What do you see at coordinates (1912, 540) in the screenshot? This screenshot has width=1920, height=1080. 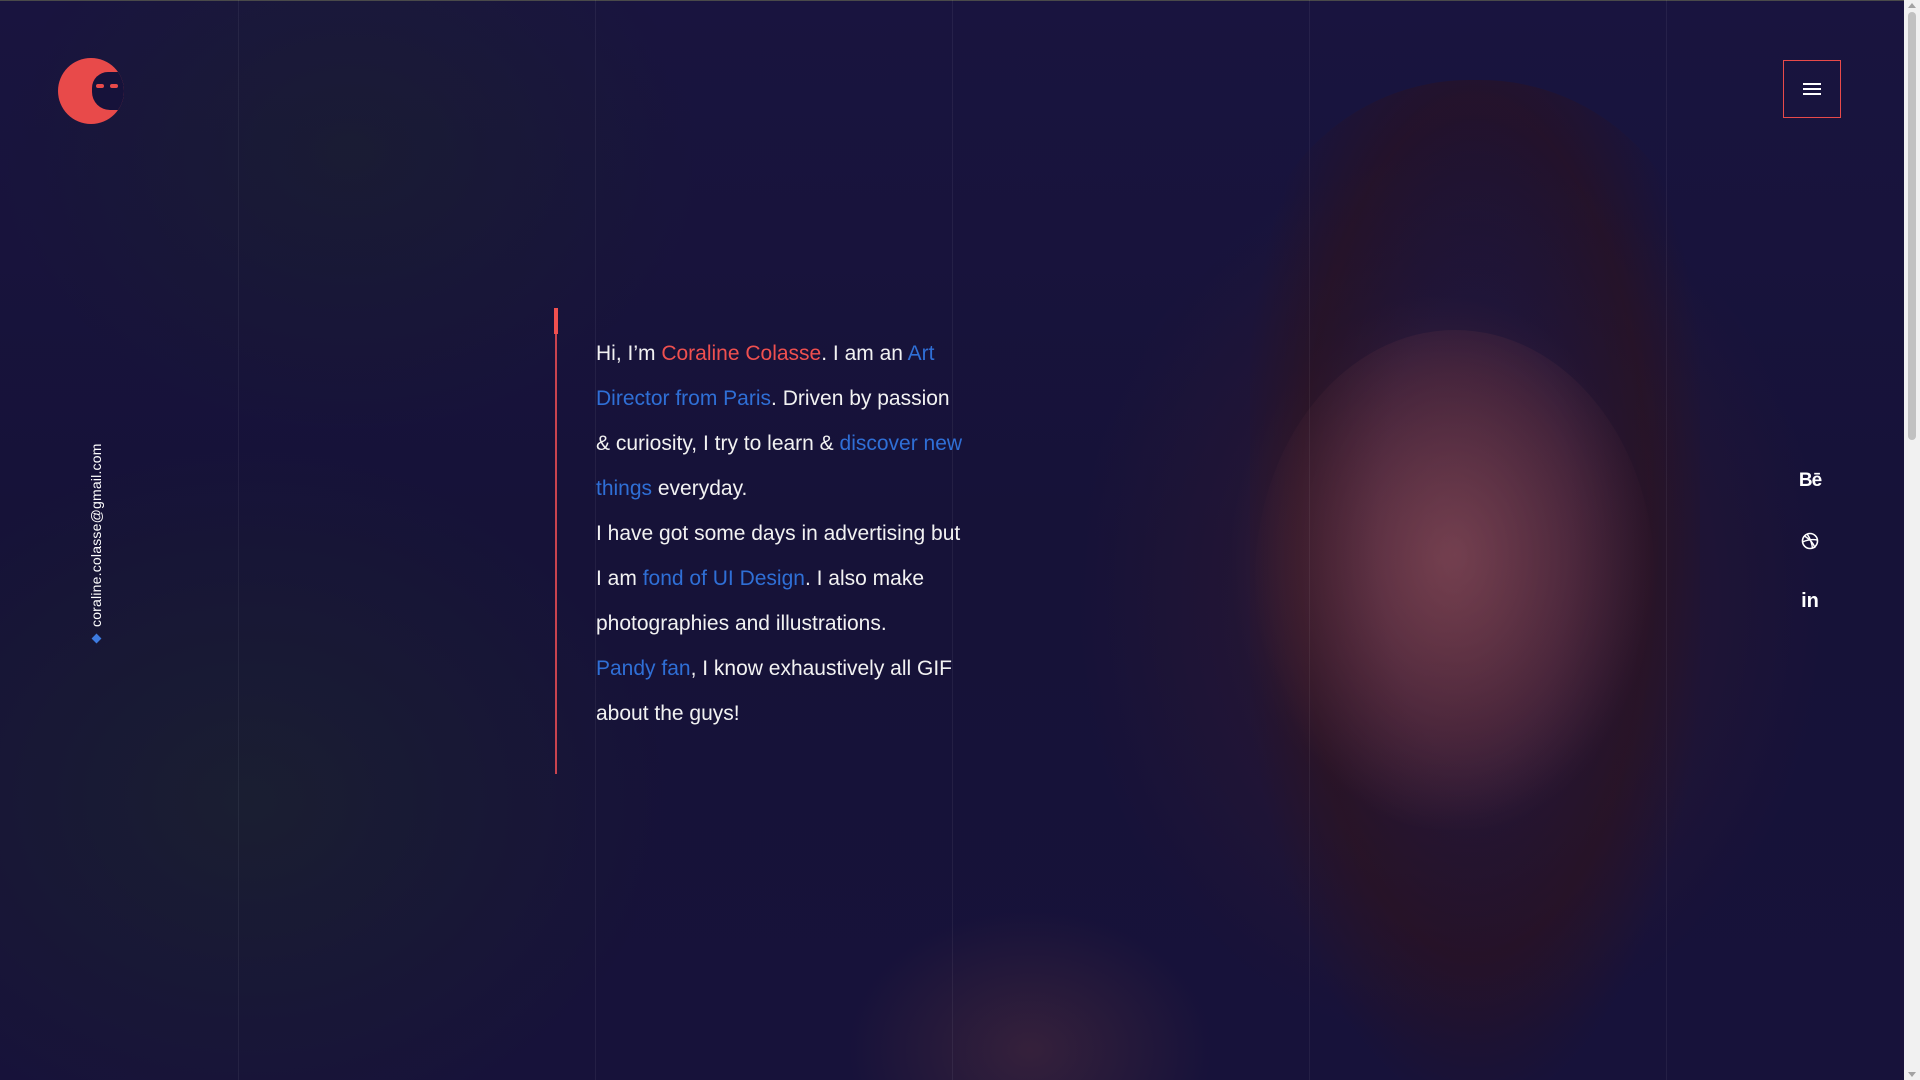 I see `scrollbar` at bounding box center [1912, 540].